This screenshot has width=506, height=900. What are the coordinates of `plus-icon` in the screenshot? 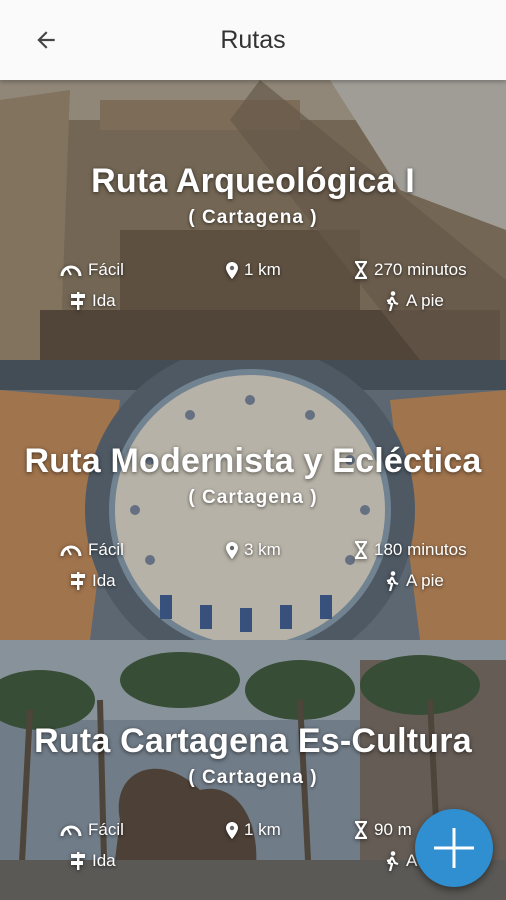 It's located at (454, 848).